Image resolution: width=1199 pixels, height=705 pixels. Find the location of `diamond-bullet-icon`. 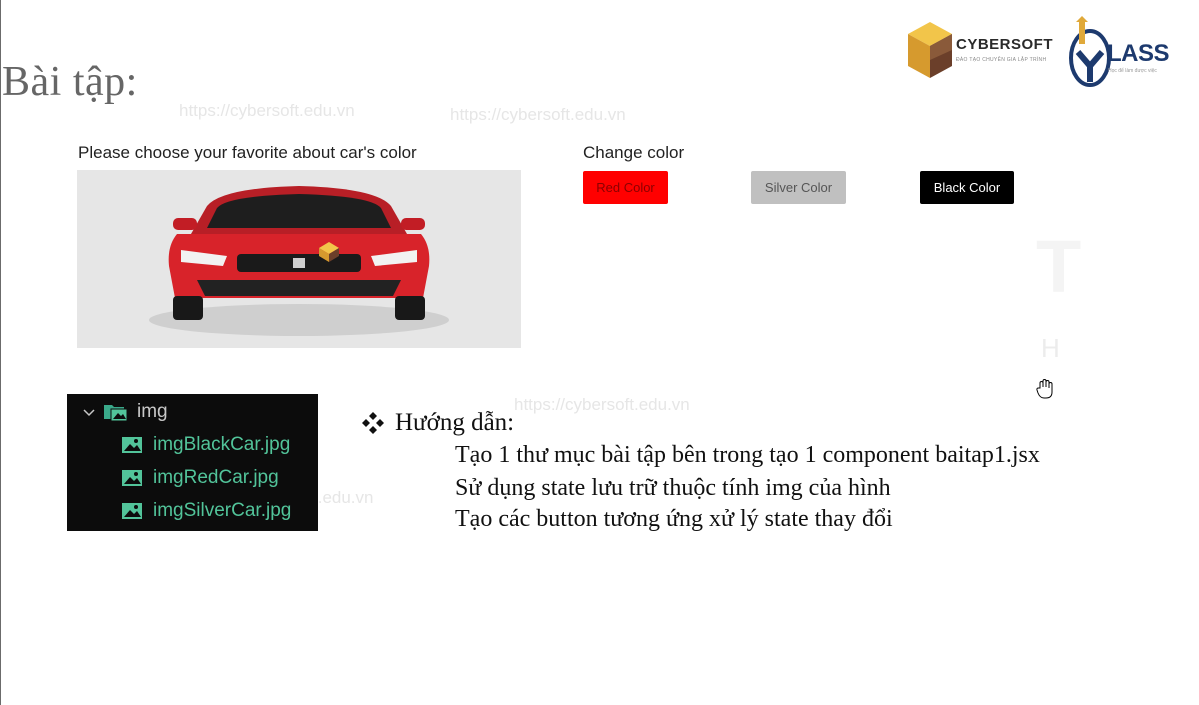

diamond-bullet-icon is located at coordinates (373, 423).